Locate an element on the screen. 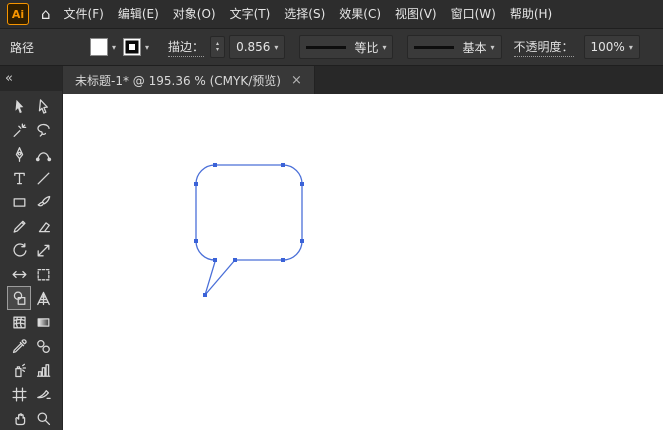 The image size is (663, 430). type-tool is located at coordinates (19, 178).